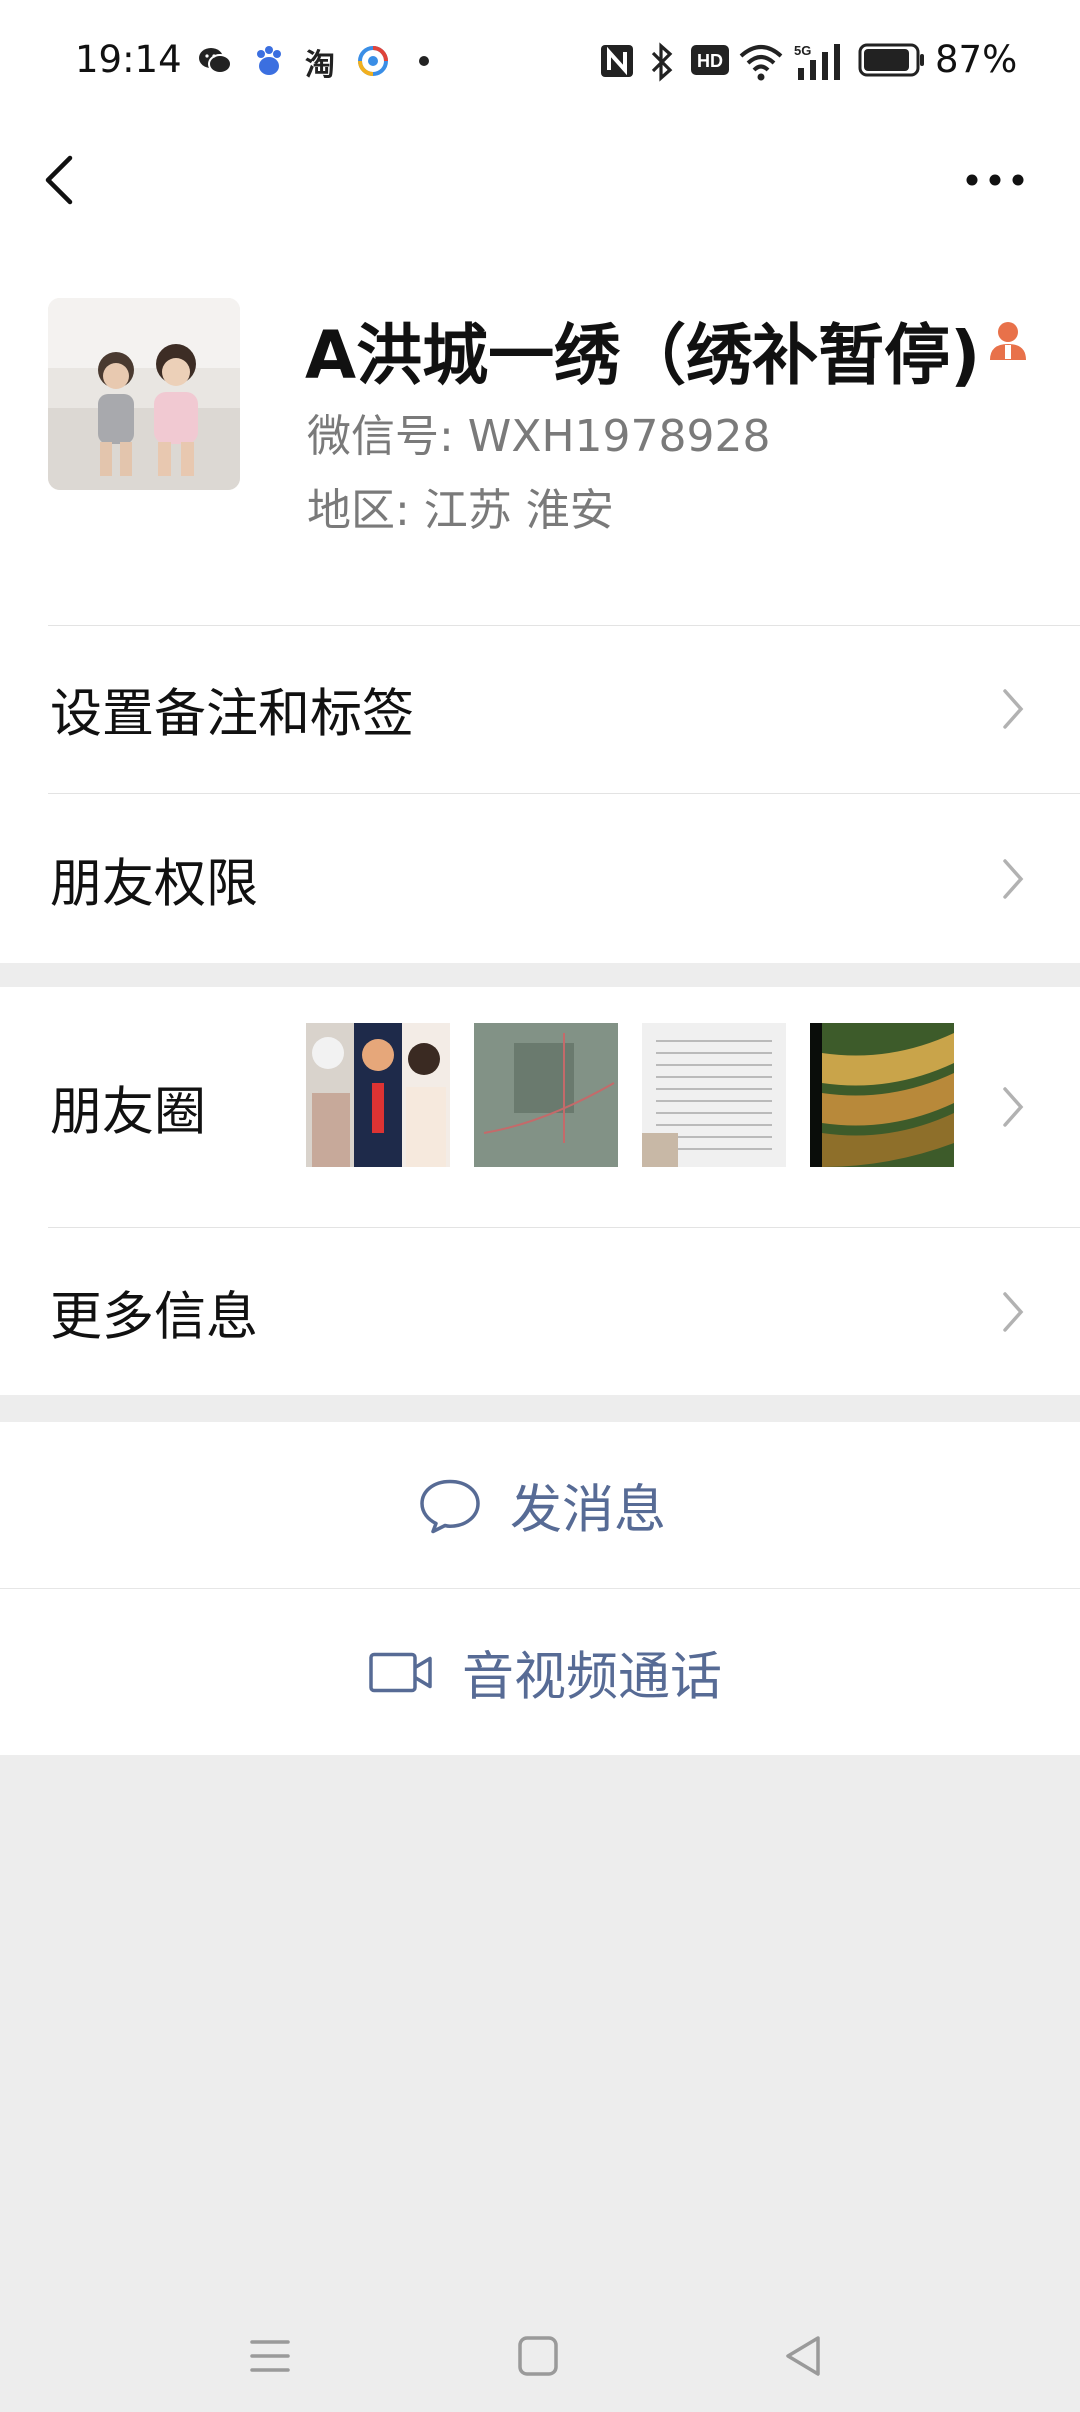 Image resolution: width=1080 pixels, height=2412 pixels. Describe the element at coordinates (662, 62) in the screenshot. I see `bluetooth-icon` at that location.